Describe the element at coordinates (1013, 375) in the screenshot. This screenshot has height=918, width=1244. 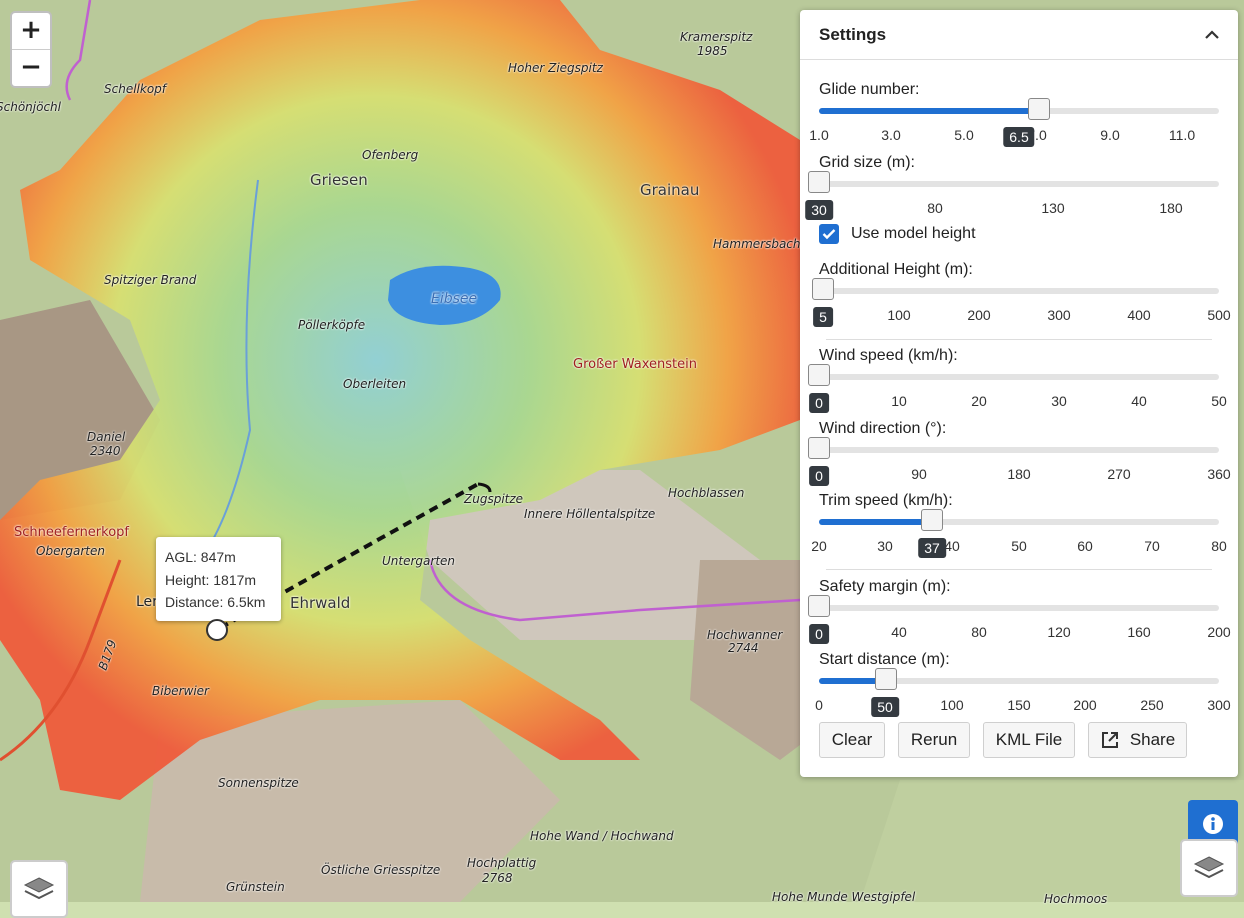
I see `wind-speed-slider` at that location.